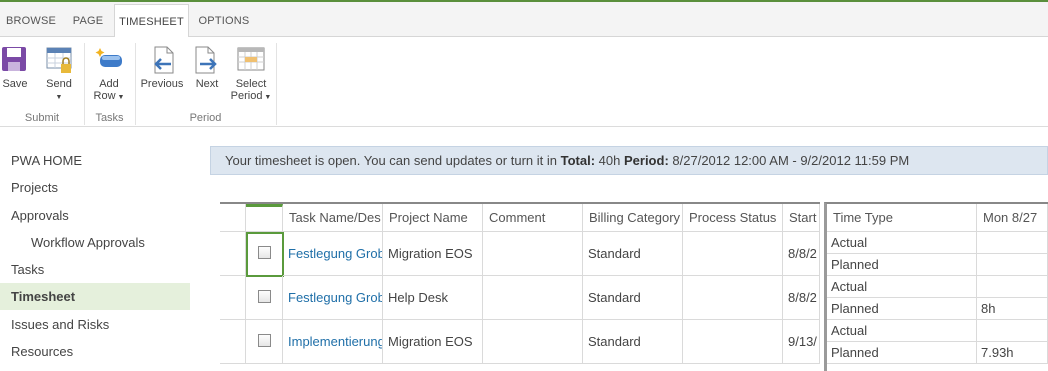  What do you see at coordinates (162, 84) in the screenshot?
I see `previous-label: Previous` at bounding box center [162, 84].